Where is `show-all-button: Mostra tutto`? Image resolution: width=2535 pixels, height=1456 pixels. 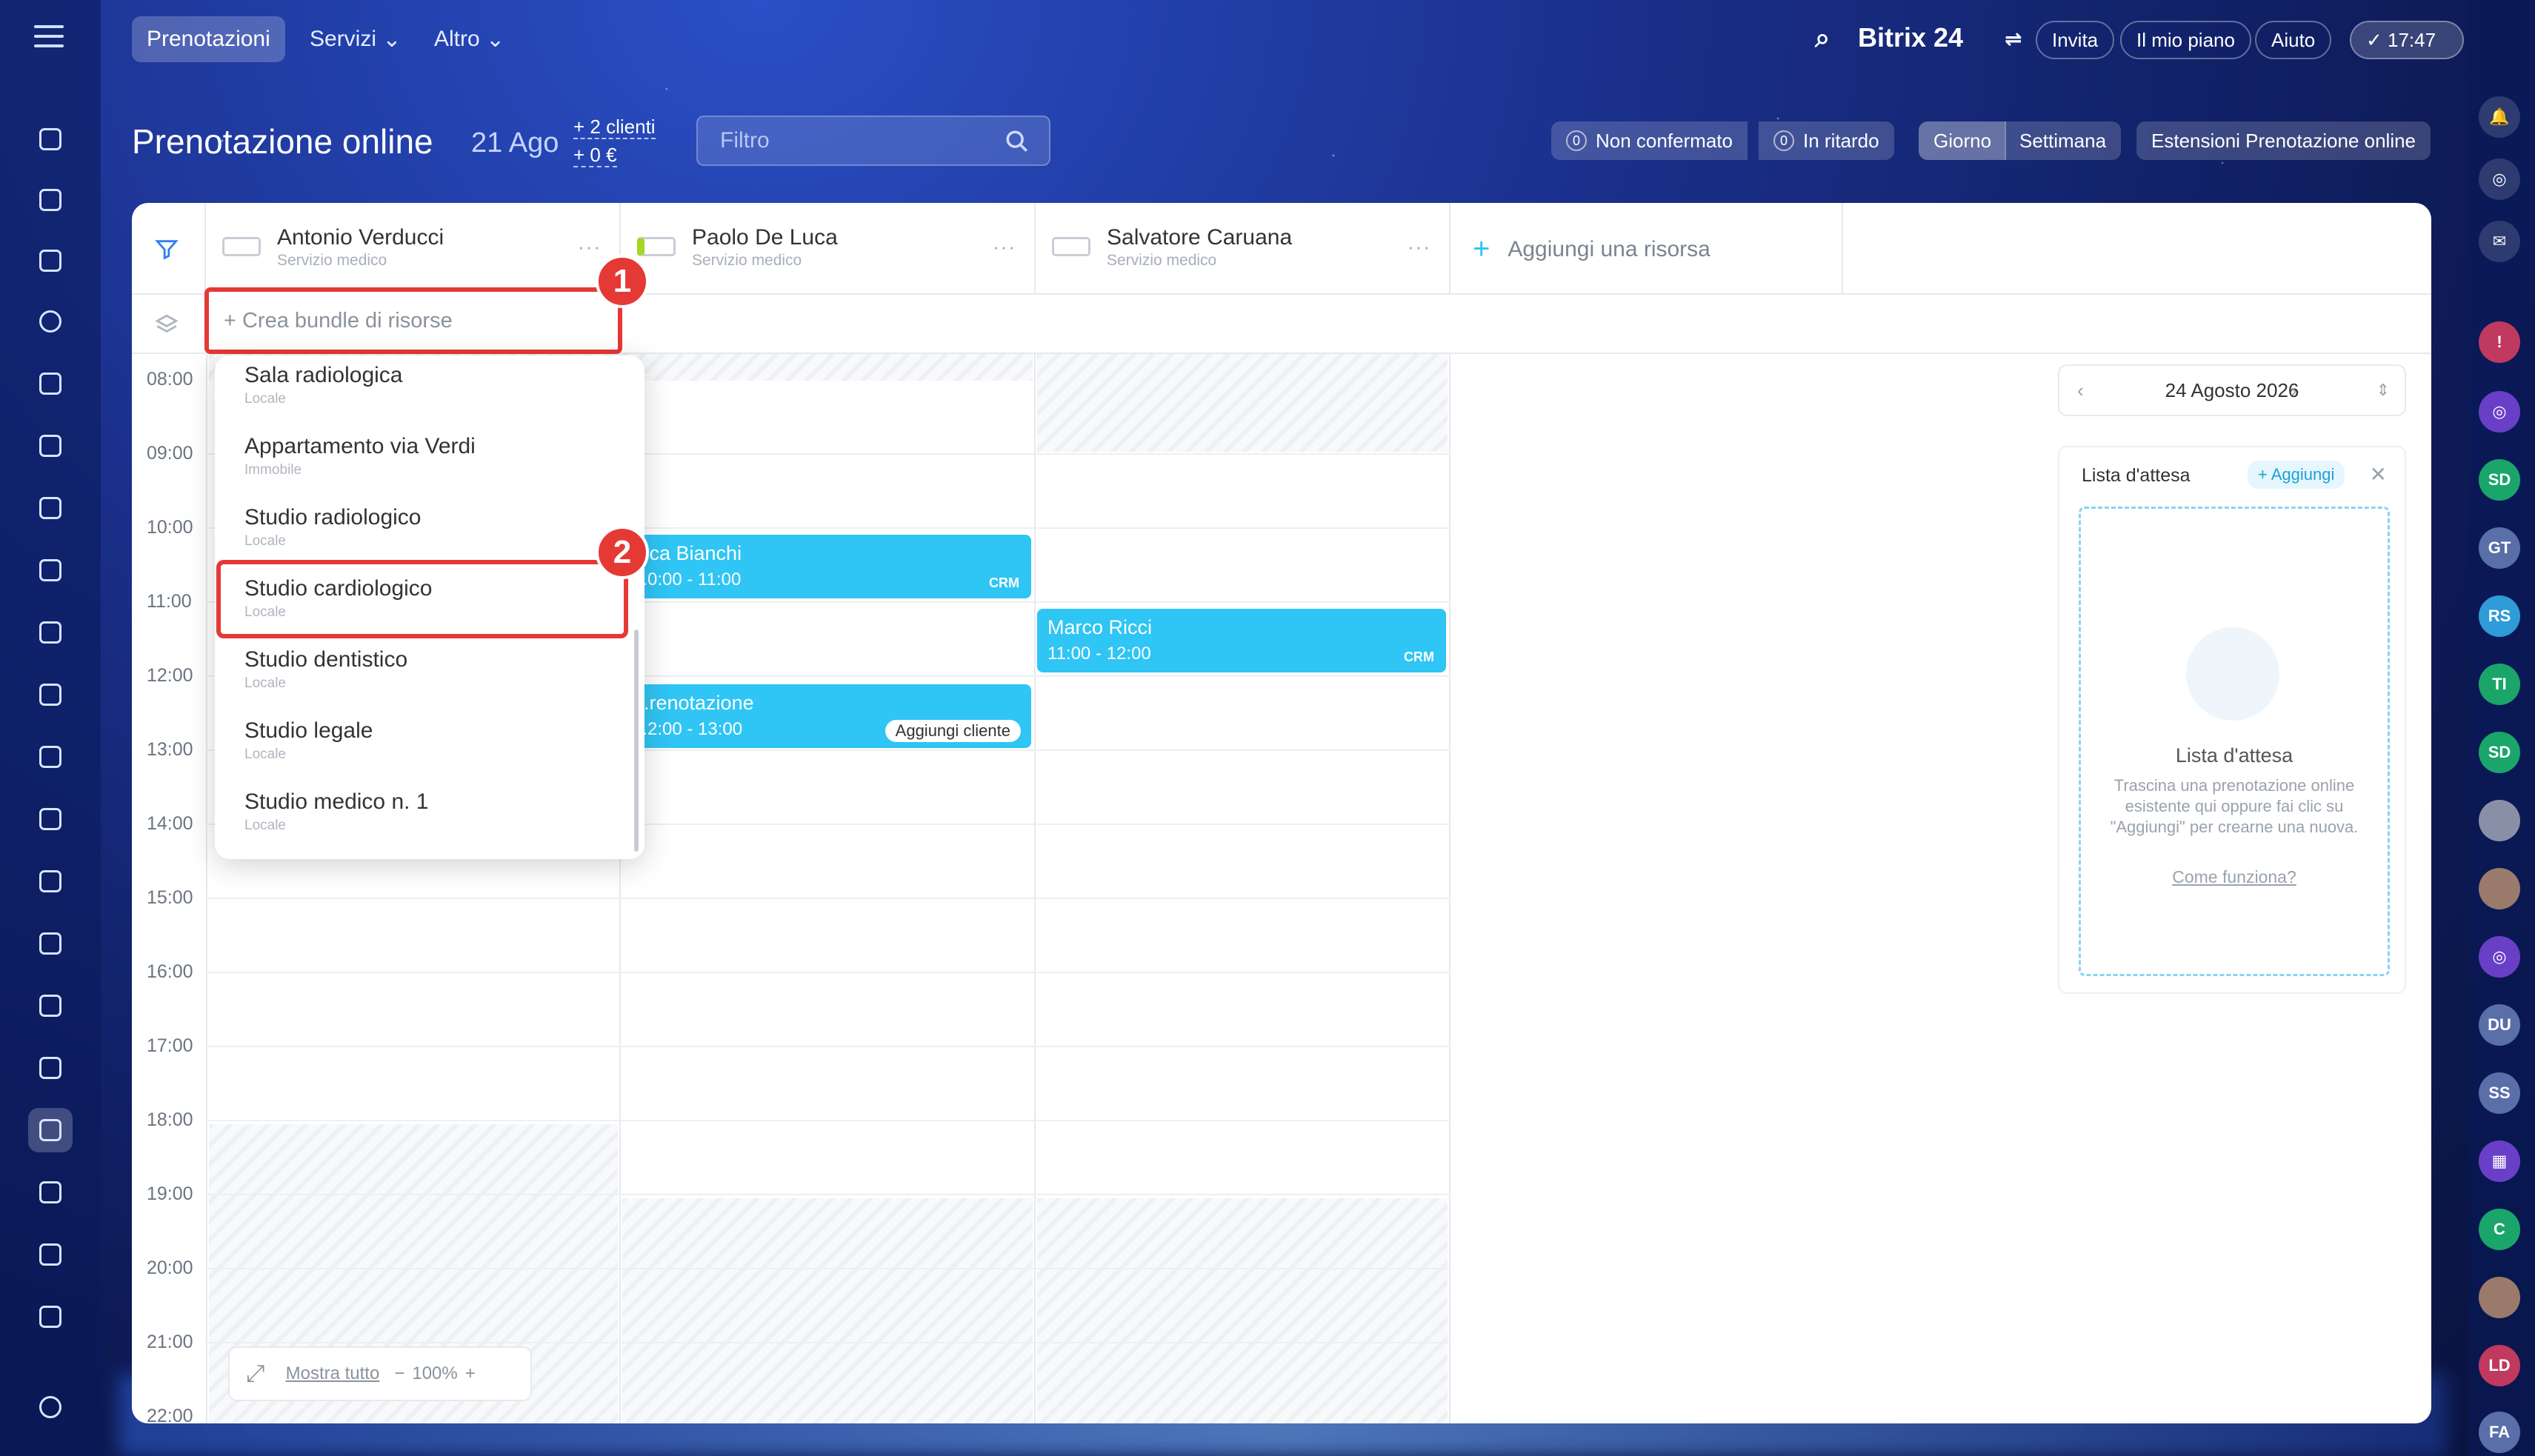 show-all-button: Mostra tutto is located at coordinates (333, 1373).